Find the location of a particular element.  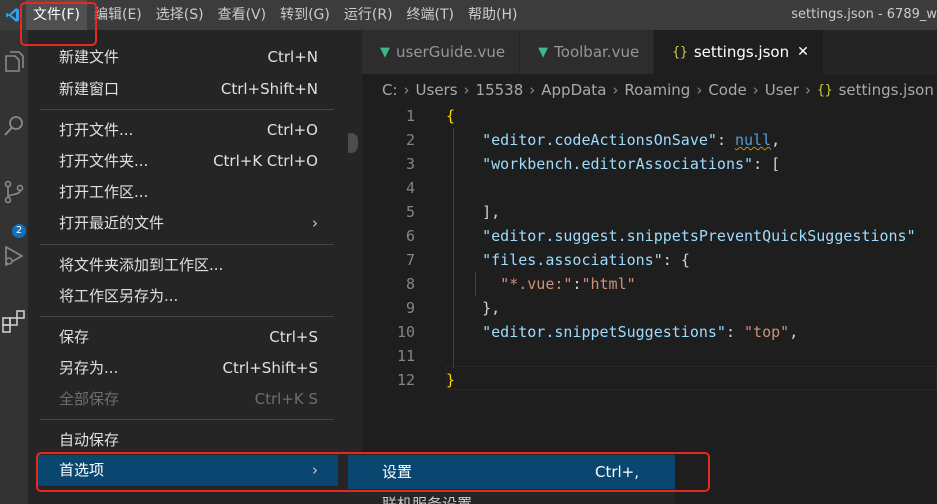

tab-label: Toolbar.vue is located at coordinates (597, 52).